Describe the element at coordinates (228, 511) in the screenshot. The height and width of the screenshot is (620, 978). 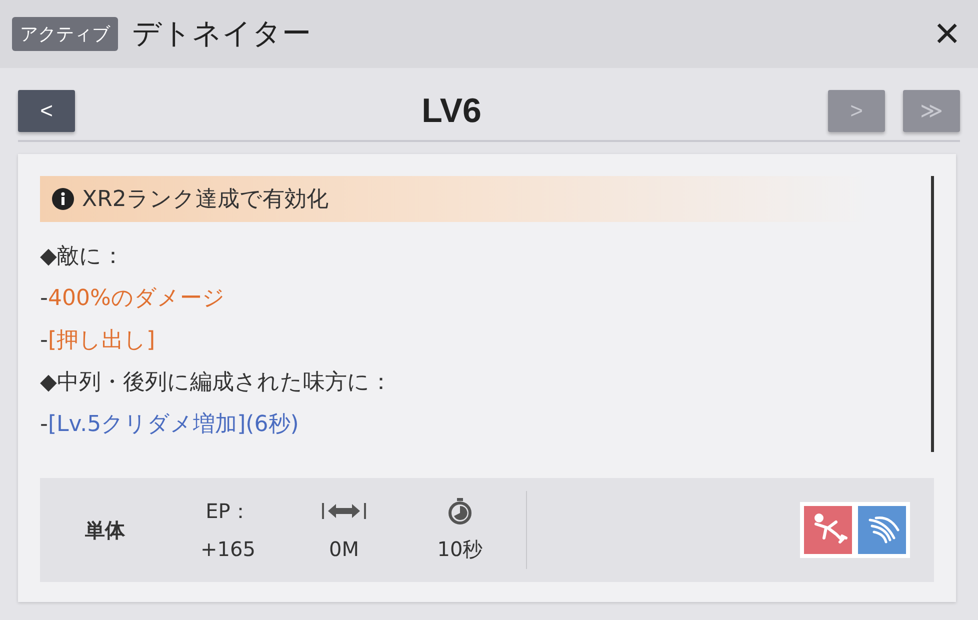
I see `ep-label: EP：` at that location.